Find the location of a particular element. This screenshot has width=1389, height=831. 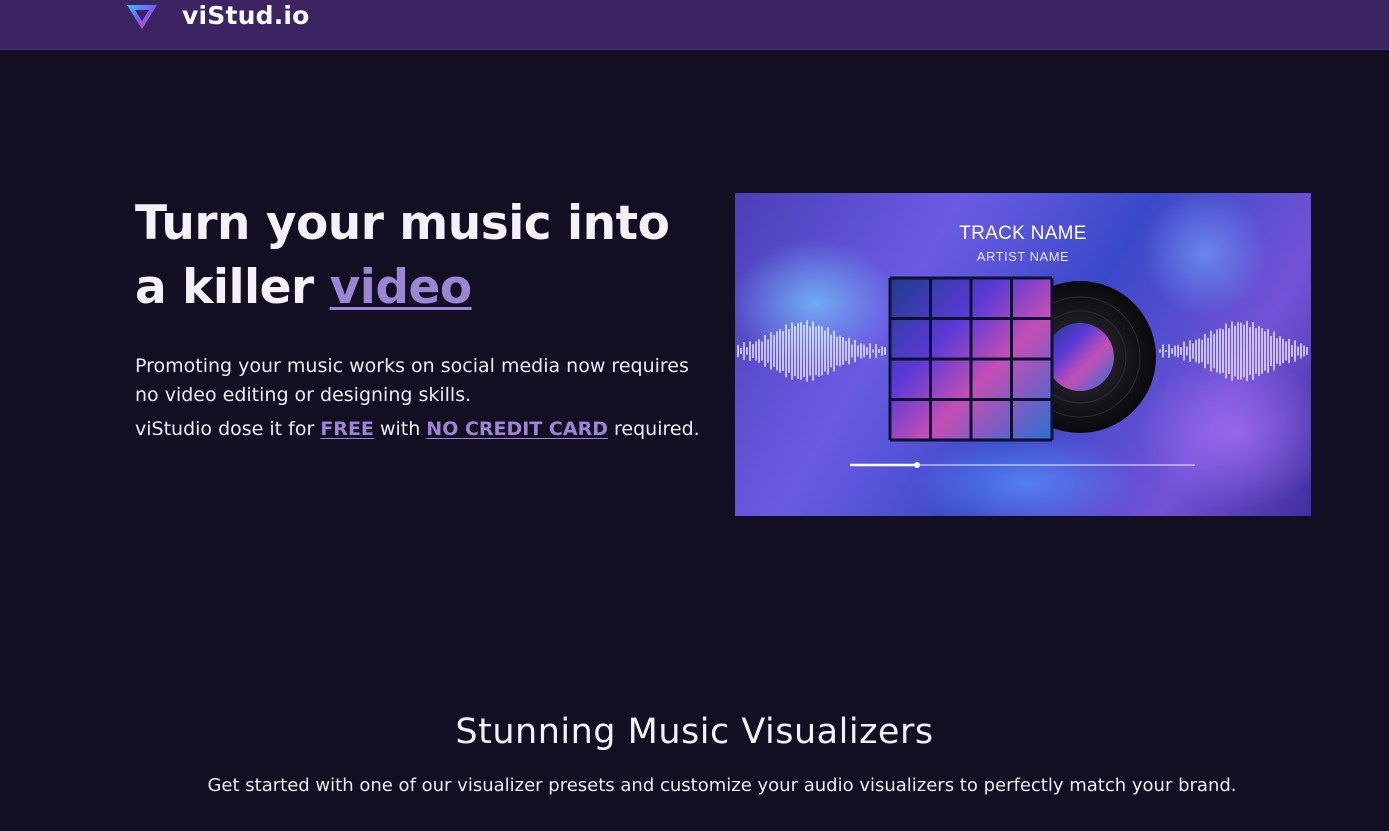

video-link: video is located at coordinates (401, 287).